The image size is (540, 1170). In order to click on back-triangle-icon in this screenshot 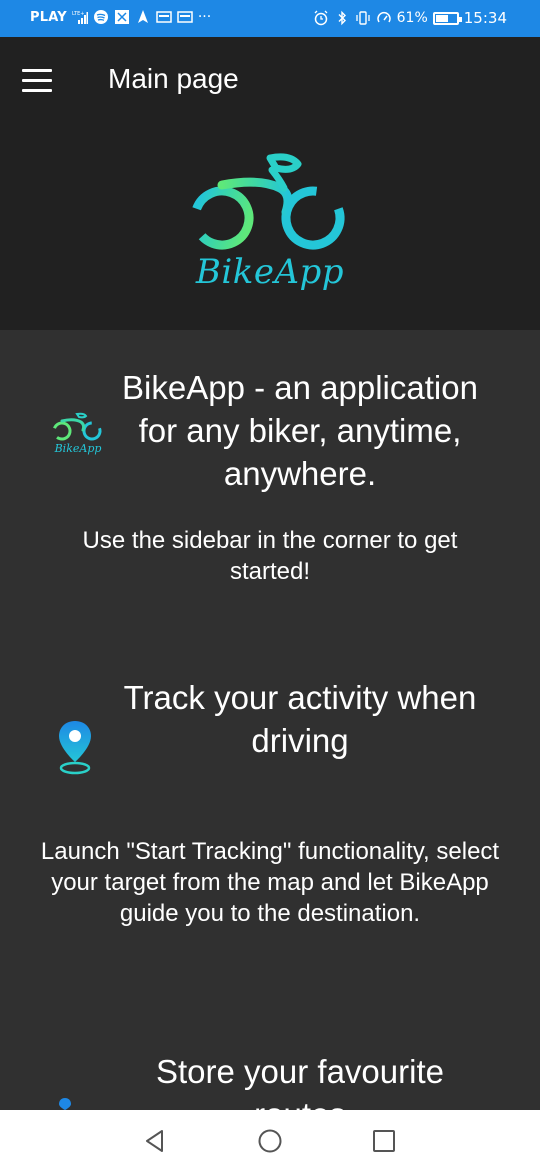, I will do `click(155, 1141)`.